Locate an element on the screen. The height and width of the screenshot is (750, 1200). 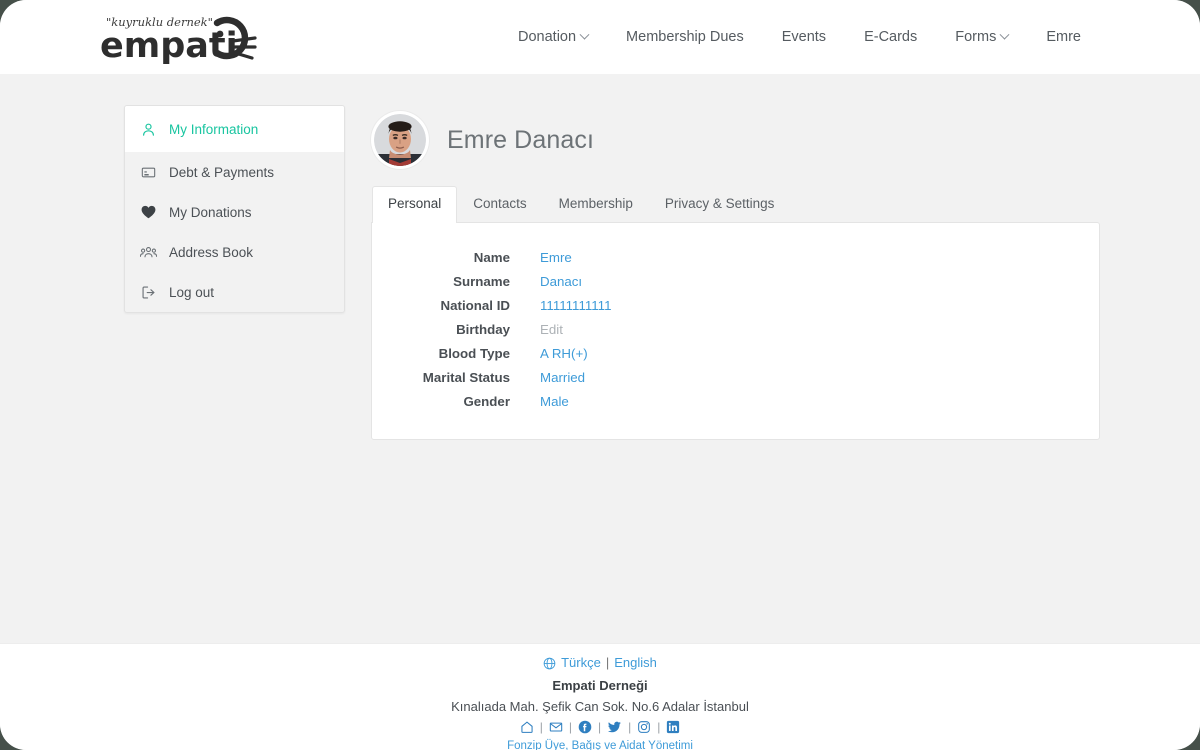
sidebar-item-debt-payments: Debt & Payments is located at coordinates (234, 172).